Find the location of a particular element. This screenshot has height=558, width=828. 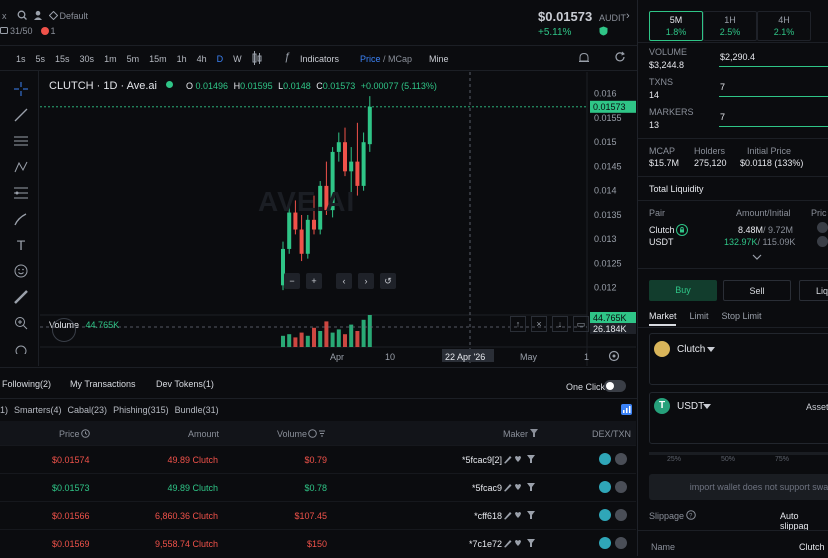

maker-filter-icon is located at coordinates (534, 434).